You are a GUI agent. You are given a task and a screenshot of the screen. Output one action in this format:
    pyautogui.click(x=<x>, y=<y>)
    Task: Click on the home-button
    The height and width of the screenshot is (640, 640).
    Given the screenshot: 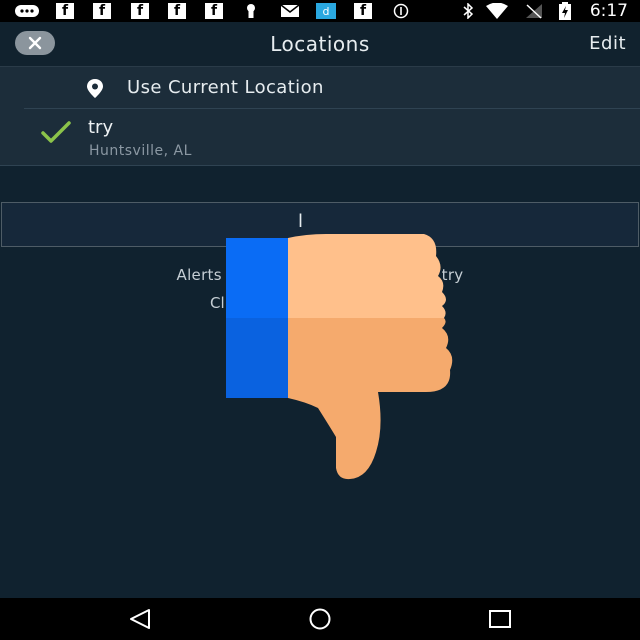 What is the action you would take?
    pyautogui.click(x=320, y=619)
    